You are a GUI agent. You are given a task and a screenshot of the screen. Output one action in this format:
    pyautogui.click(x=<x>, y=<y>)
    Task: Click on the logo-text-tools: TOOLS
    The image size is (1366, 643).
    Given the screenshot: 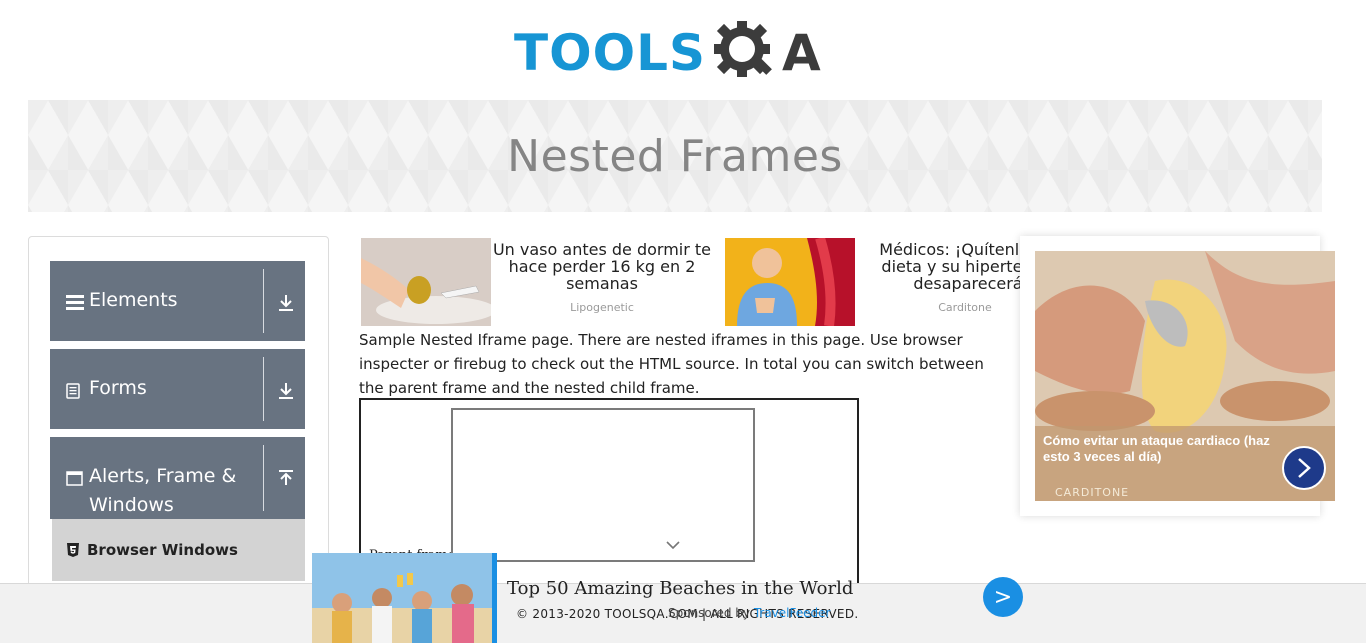 What is the action you would take?
    pyautogui.click(x=610, y=53)
    